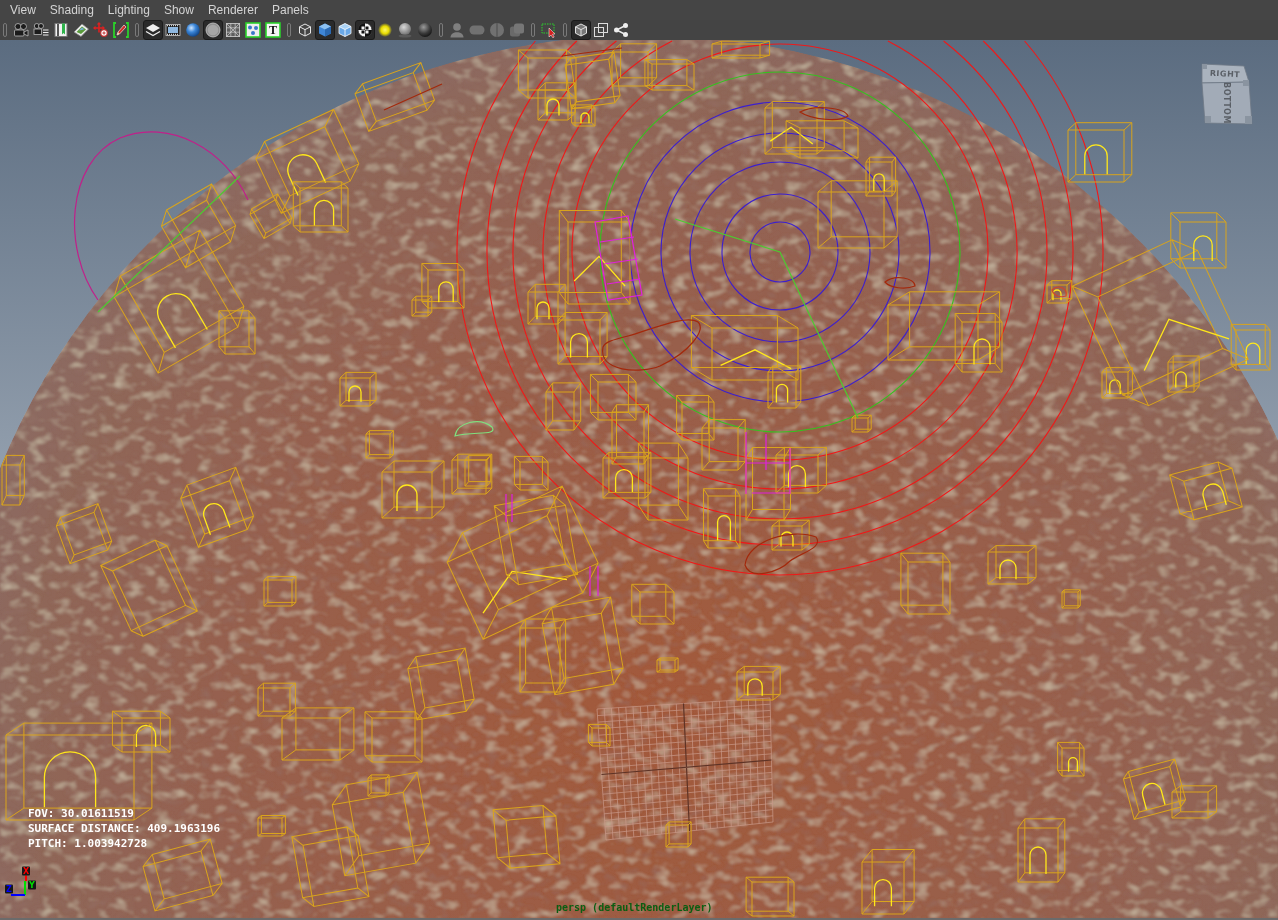  I want to click on cube-icon, so click(581, 30).